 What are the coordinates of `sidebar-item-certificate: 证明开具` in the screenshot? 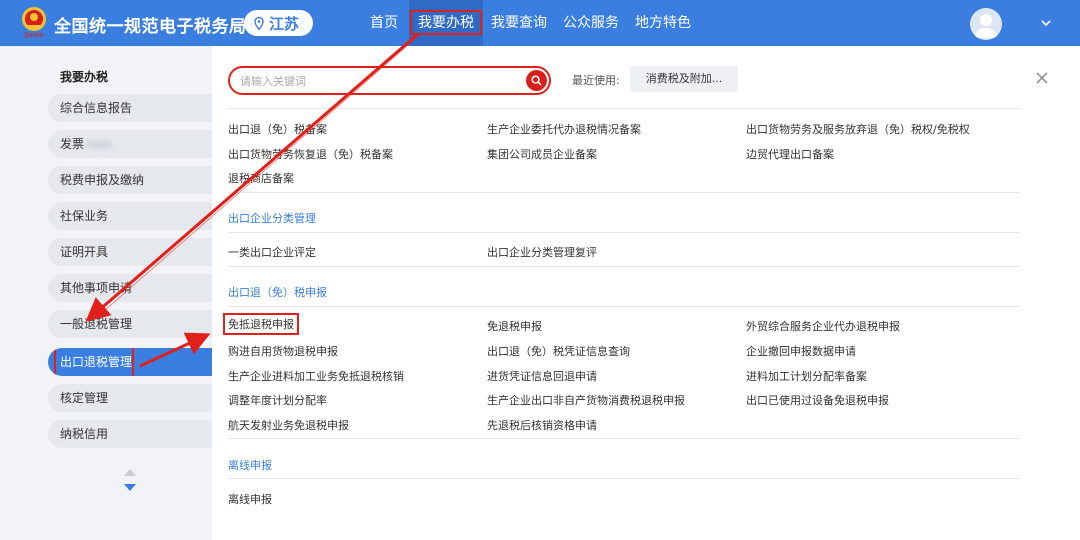 It's located at (130, 252).